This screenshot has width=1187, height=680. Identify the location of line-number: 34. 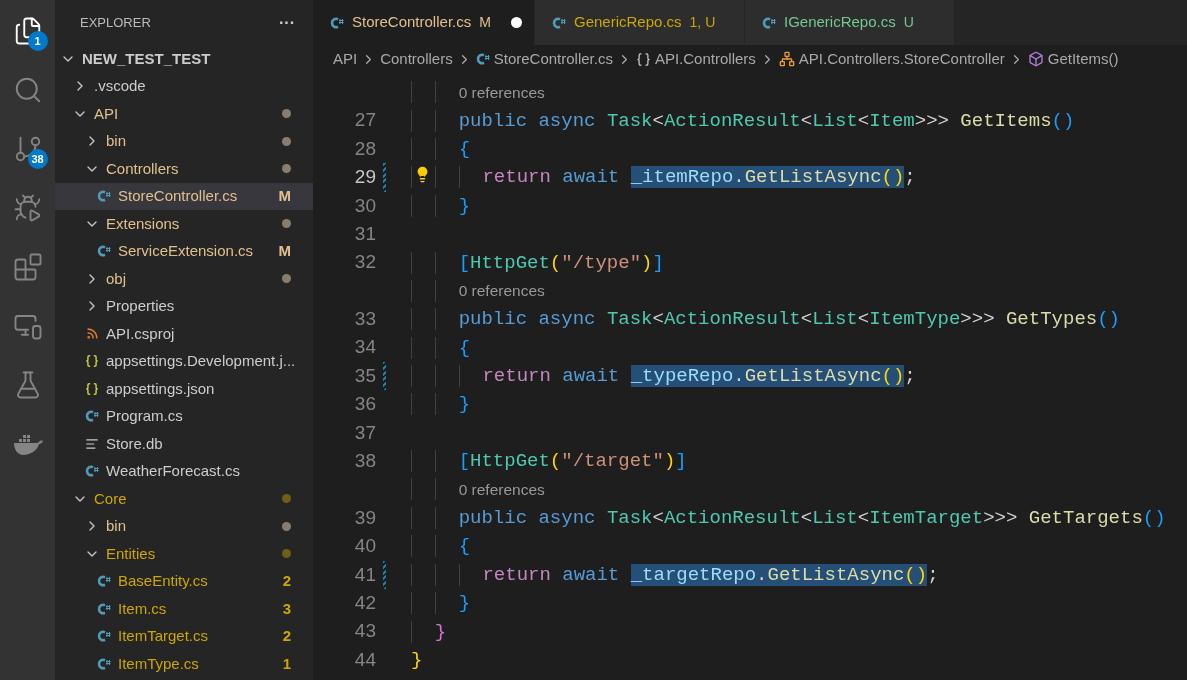
(364, 347).